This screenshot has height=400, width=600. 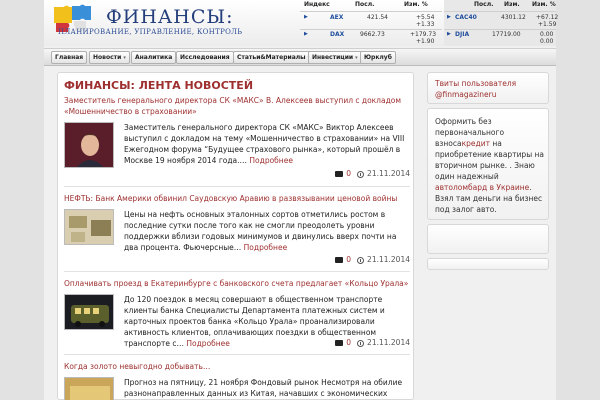 I want to click on nav-item-articles: Статьи&Материалы▾, so click(x=274, y=57).